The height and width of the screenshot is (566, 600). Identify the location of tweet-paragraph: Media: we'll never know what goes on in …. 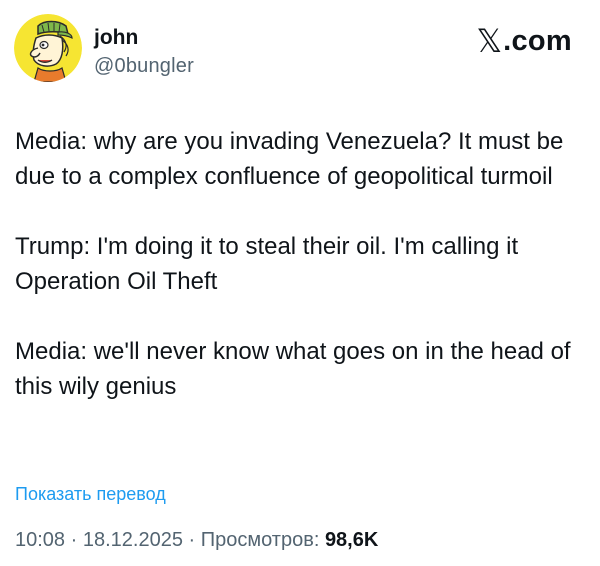
(293, 369).